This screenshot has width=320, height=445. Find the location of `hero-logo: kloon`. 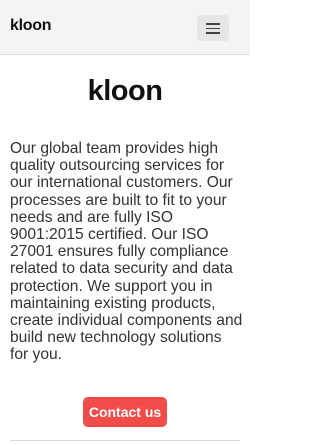

hero-logo: kloon is located at coordinates (125, 91).